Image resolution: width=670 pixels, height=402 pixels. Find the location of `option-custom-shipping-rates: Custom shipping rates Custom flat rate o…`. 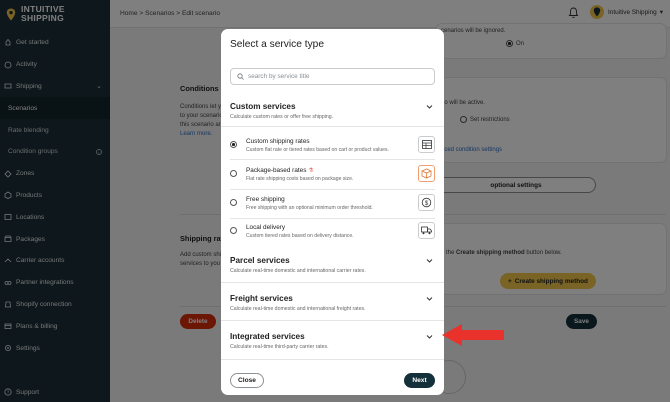

option-custom-shipping-rates: Custom shipping rates Custom flat rate o… is located at coordinates (332, 147).